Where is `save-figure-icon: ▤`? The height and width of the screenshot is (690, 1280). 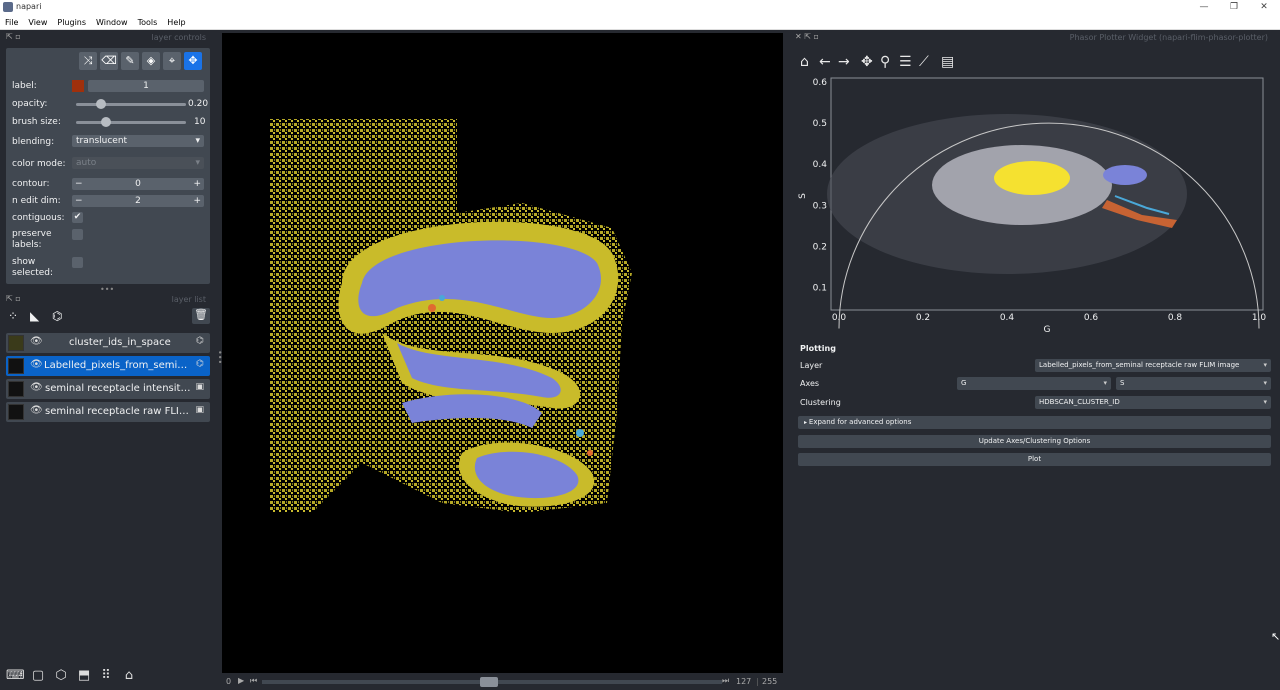 save-figure-icon: ▤ is located at coordinates (947, 62).